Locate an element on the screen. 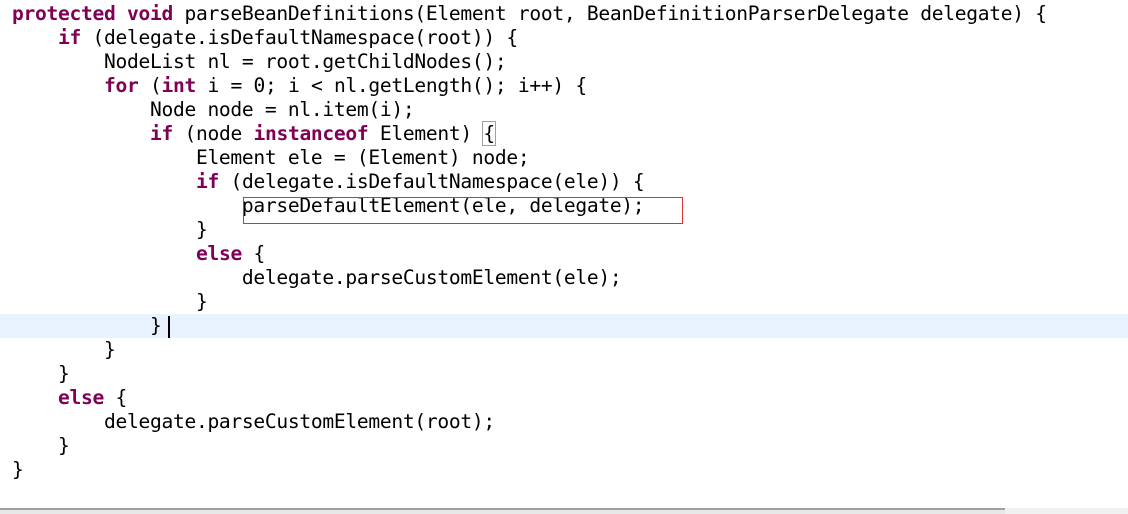  code-token: ( is located at coordinates (150, 85).